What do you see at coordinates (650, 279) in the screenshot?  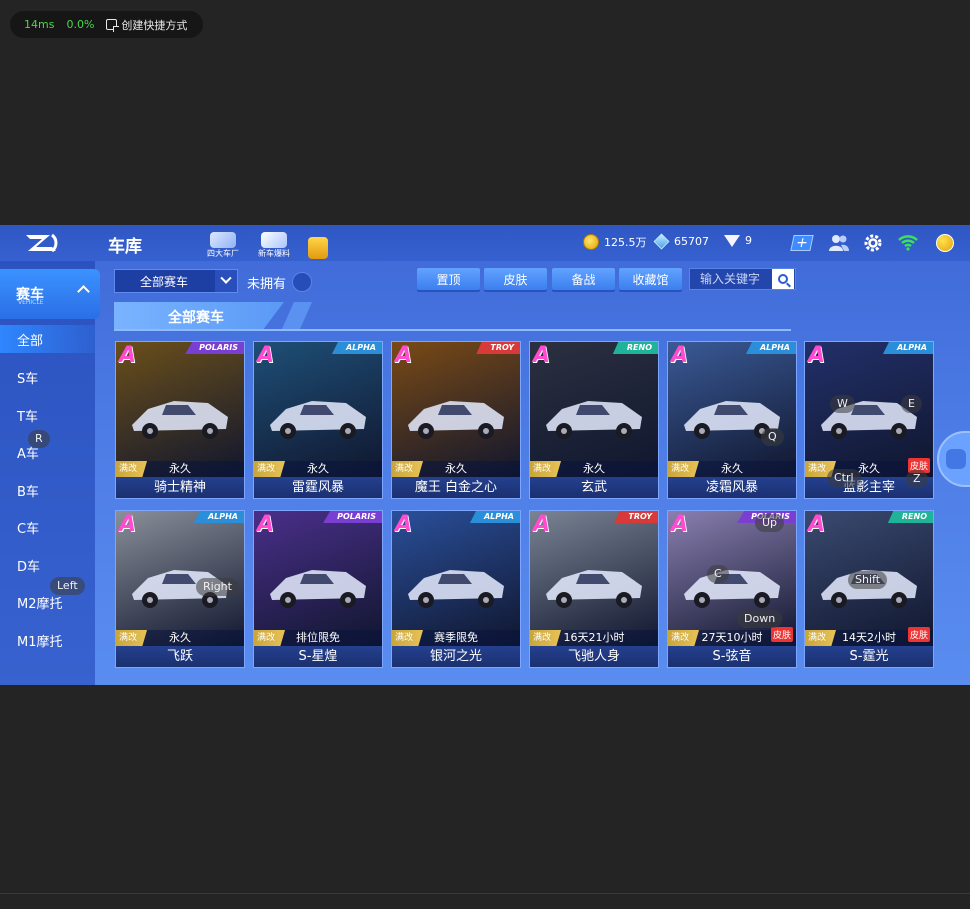 I see `collection-button: 收藏馆` at bounding box center [650, 279].